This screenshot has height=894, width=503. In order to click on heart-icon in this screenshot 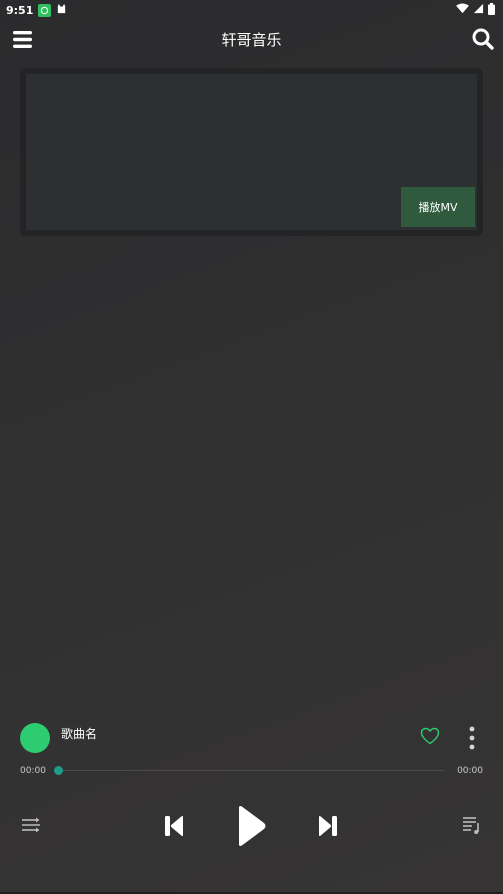, I will do `click(430, 736)`.